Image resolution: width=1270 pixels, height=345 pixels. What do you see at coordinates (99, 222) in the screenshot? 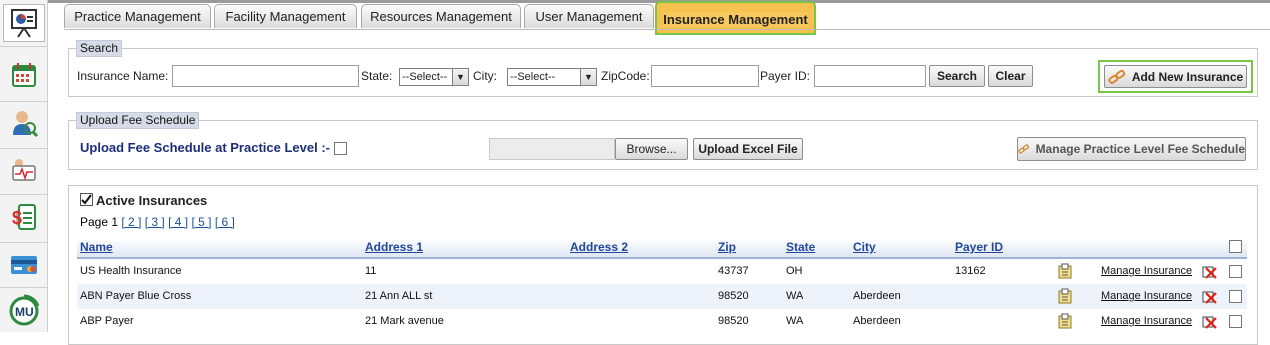
I see `current-page: Page 1` at bounding box center [99, 222].